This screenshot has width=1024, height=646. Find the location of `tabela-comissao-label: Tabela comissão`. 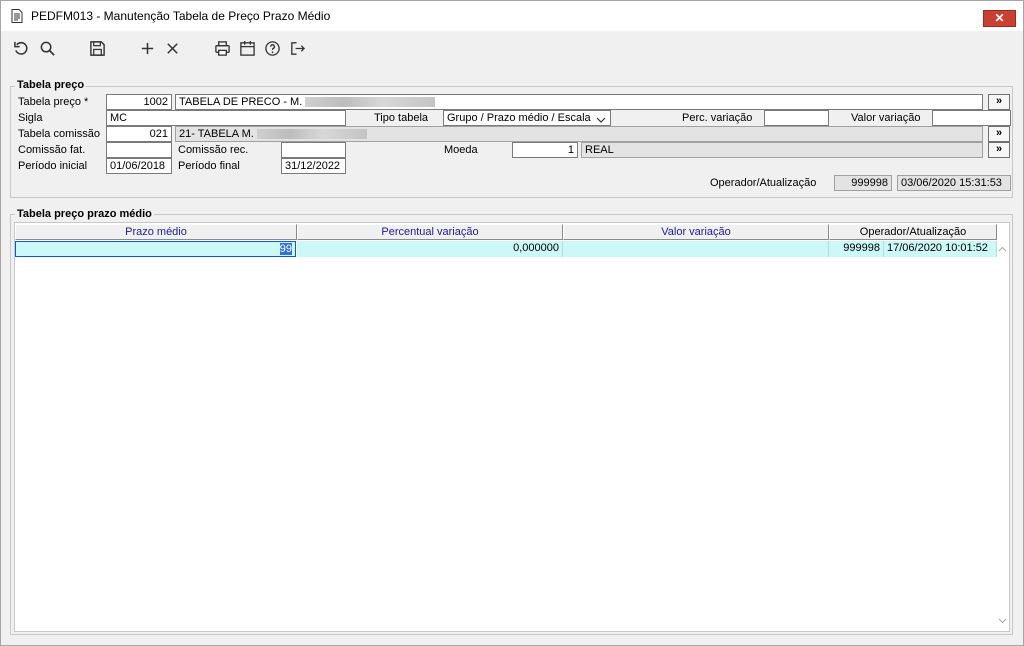

tabela-comissao-label: Tabela comissão is located at coordinates (59, 134).